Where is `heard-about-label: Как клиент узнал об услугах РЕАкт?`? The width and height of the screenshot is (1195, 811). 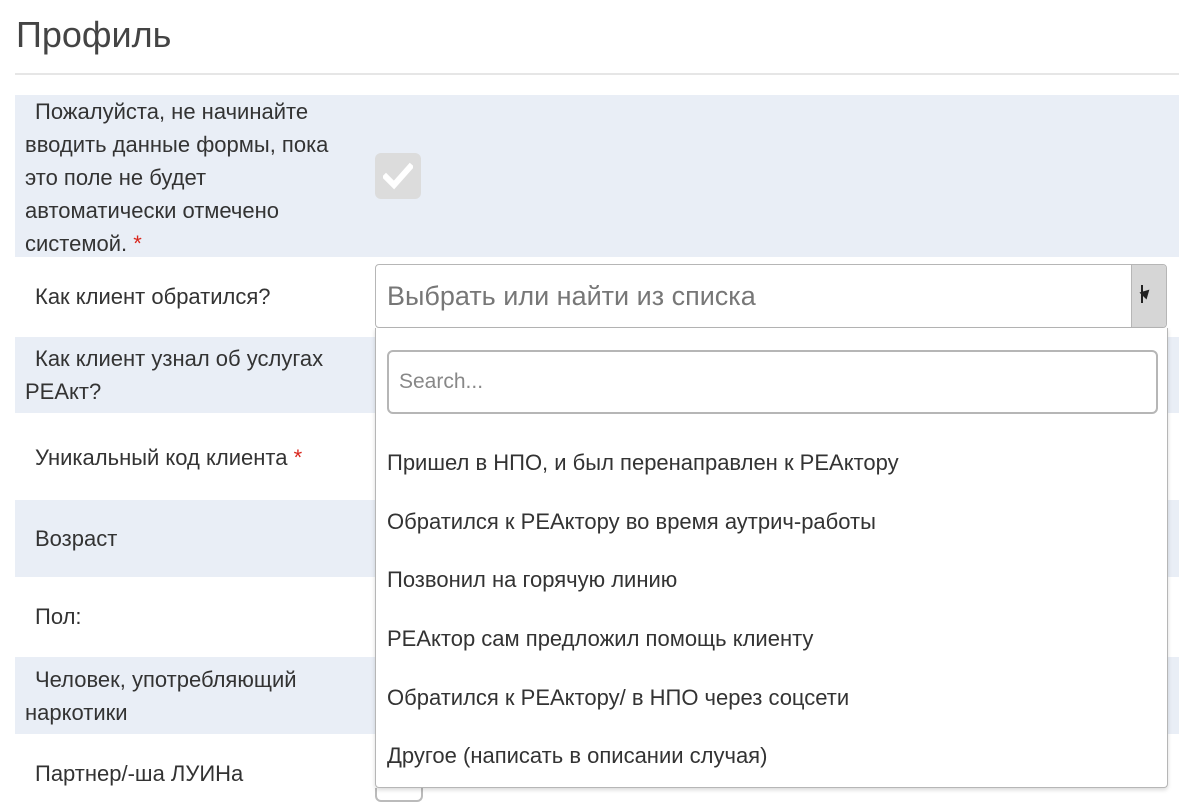
heard-about-label: Как клиент узнал об услугах РЕАкт? is located at coordinates (174, 375).